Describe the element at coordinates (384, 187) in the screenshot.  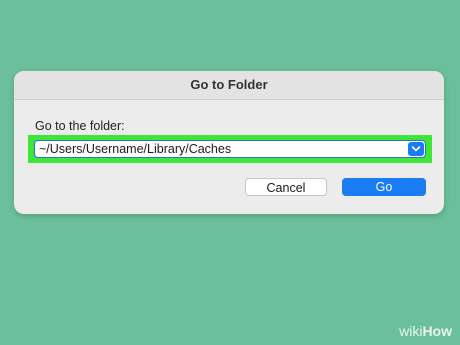
I see `go-button: Go` at that location.